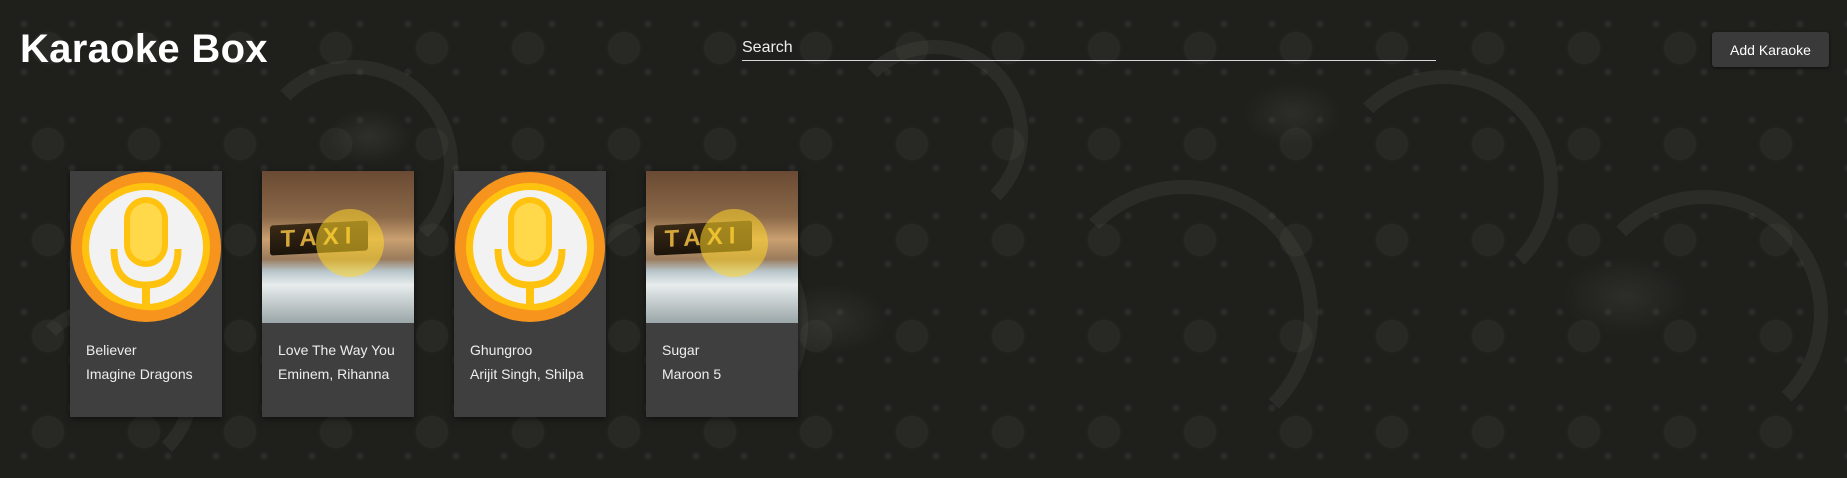 The width and height of the screenshot is (1847, 478). Describe the element at coordinates (336, 350) in the screenshot. I see `song-title: Love The Way You` at that location.